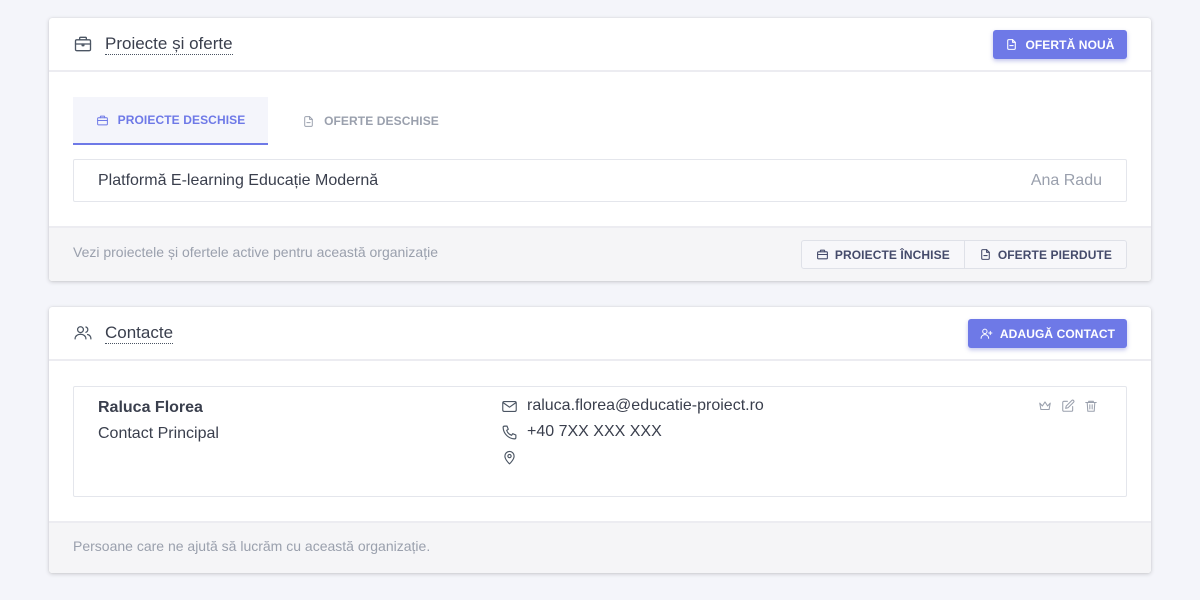  I want to click on phone-icon, so click(509, 432).